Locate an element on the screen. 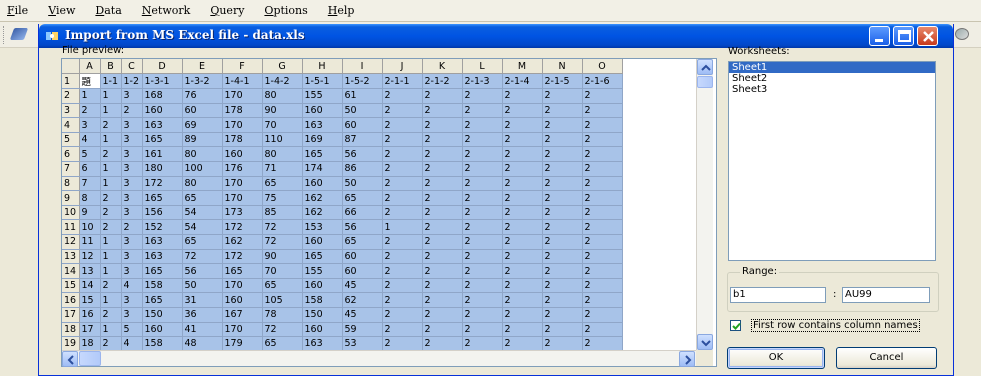  grid-corner-cell is located at coordinates (71, 67).